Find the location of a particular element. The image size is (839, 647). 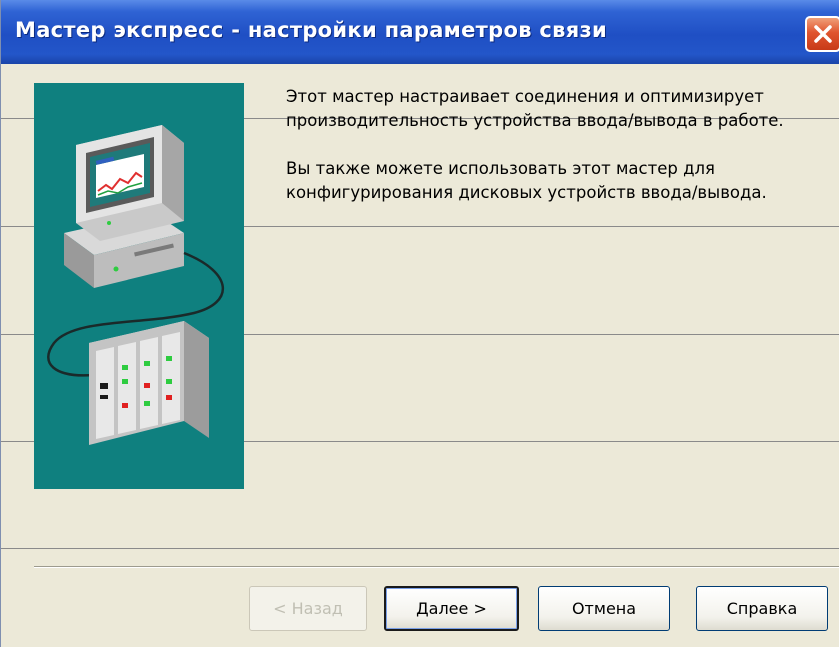

computer-io-device-illustration is located at coordinates (135, 285).